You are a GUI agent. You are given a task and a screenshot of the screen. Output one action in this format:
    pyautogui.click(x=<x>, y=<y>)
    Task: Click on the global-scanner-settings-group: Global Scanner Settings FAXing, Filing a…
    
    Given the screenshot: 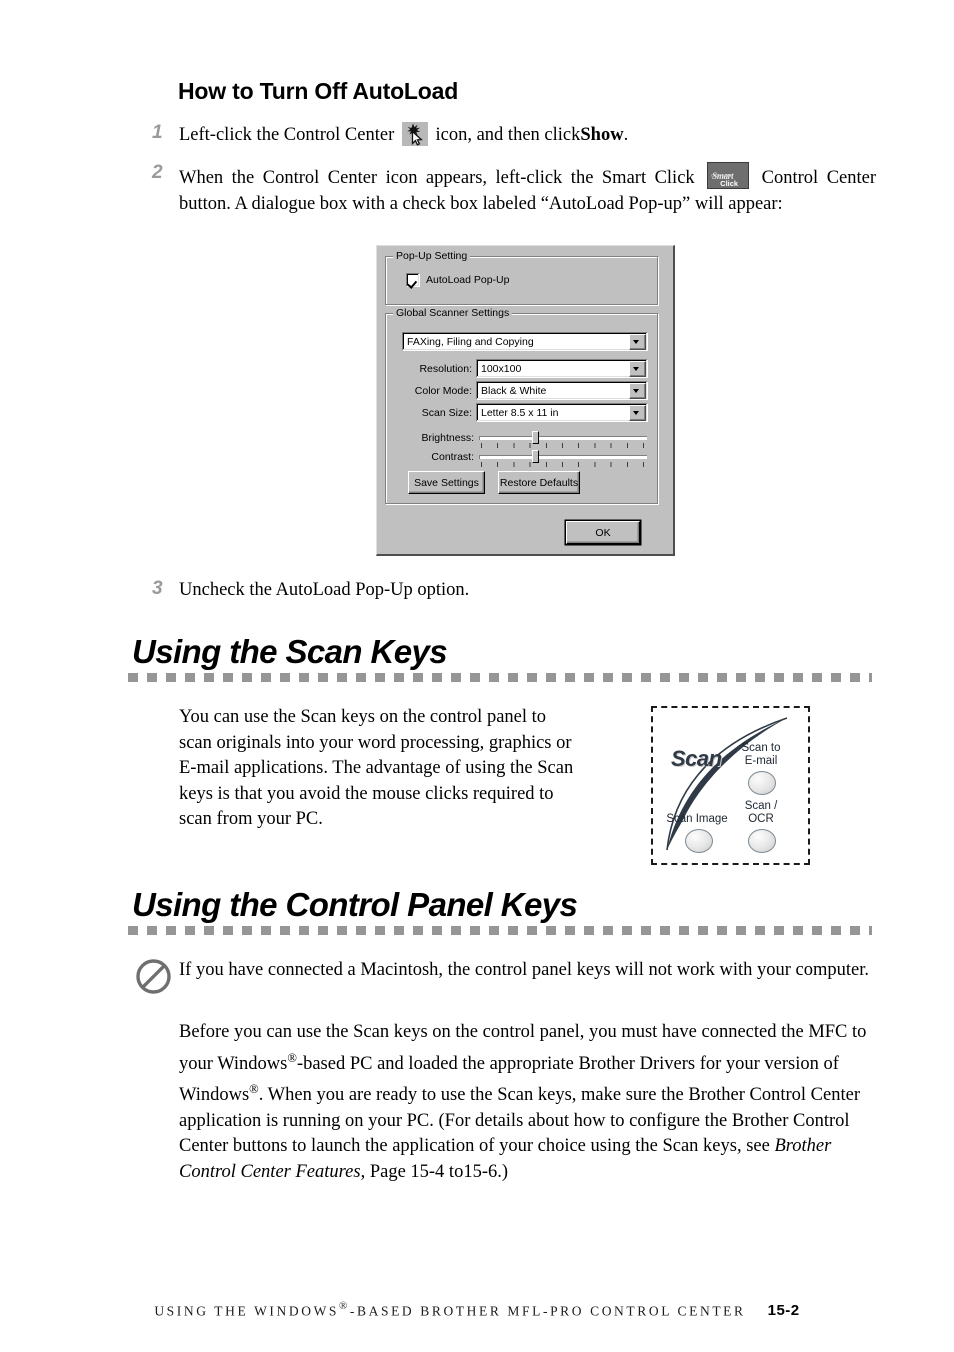 What is the action you would take?
    pyautogui.click(x=522, y=406)
    